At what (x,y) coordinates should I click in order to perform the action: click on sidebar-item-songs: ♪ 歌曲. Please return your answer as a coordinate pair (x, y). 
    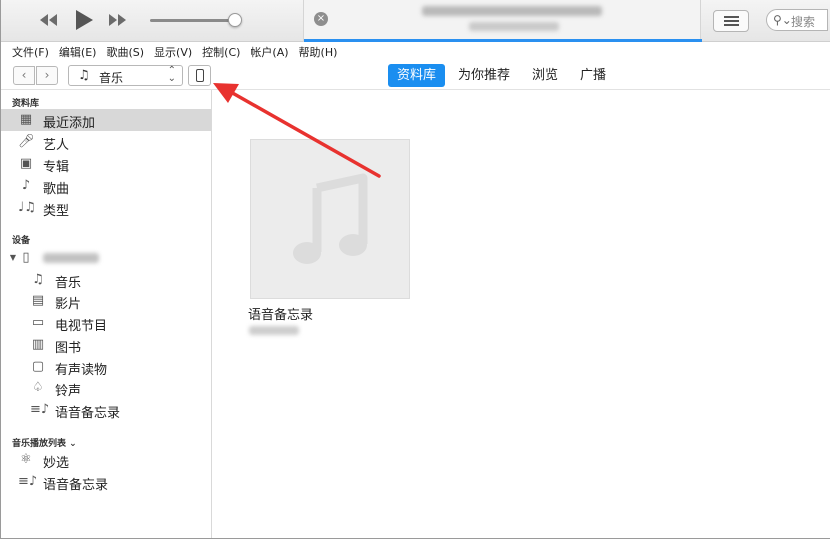
    Looking at the image, I should click on (106, 186).